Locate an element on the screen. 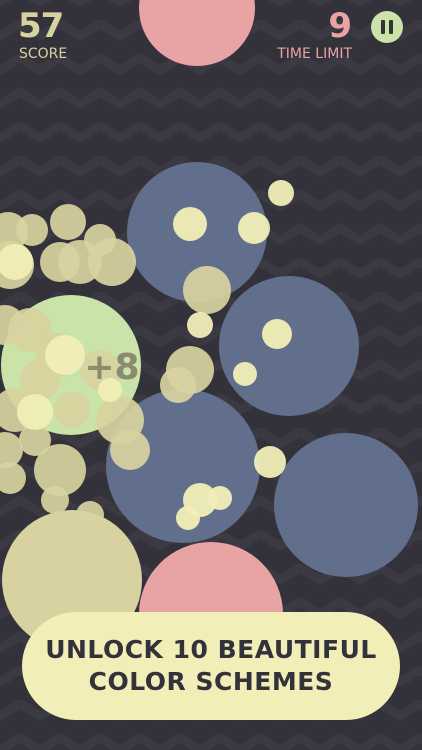  promo-line-2: COLOR SCHEMES is located at coordinates (211, 681).